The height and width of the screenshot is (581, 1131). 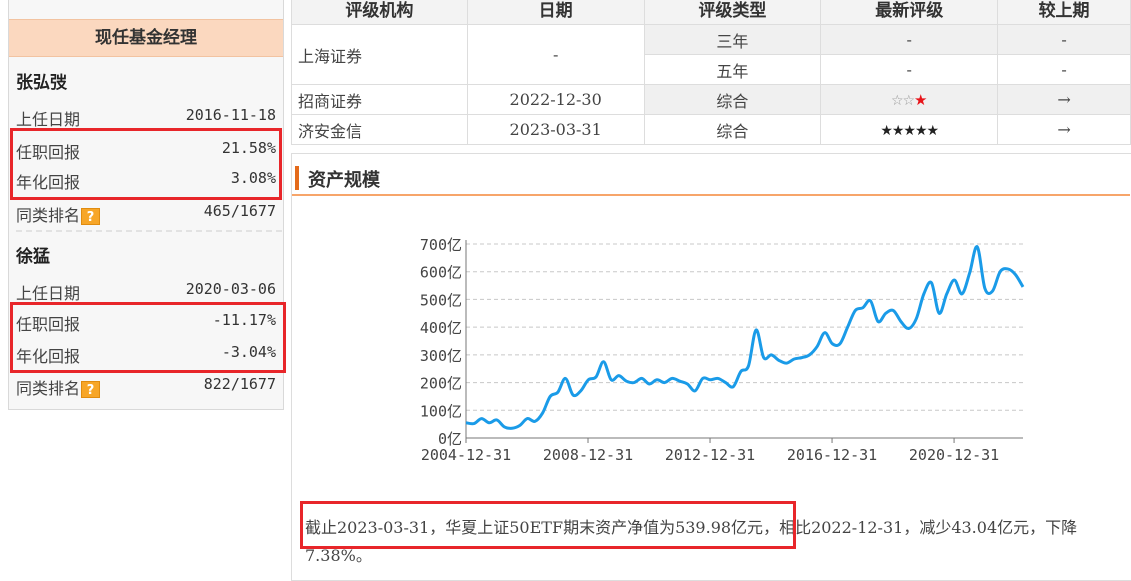 What do you see at coordinates (555, 99) in the screenshot?
I see `rating-date-cell: 2022-12-30` at bounding box center [555, 99].